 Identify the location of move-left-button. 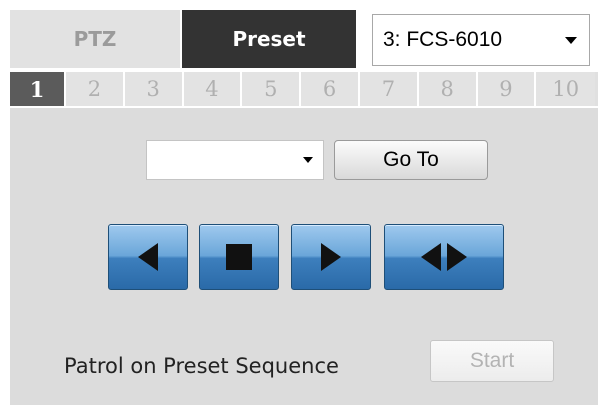
(148, 257).